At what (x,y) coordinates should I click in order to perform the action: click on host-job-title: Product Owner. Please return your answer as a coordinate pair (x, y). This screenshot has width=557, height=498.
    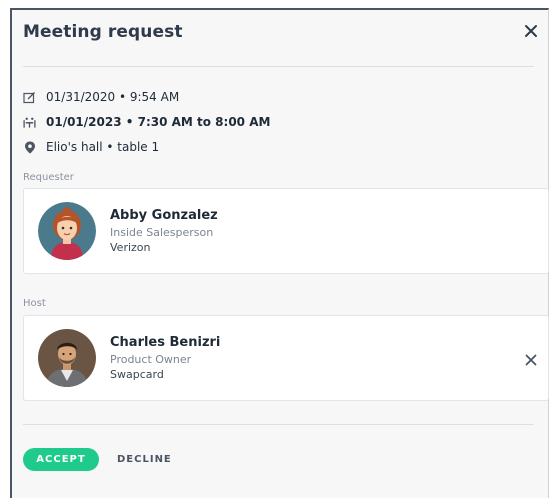
    Looking at the image, I should click on (151, 359).